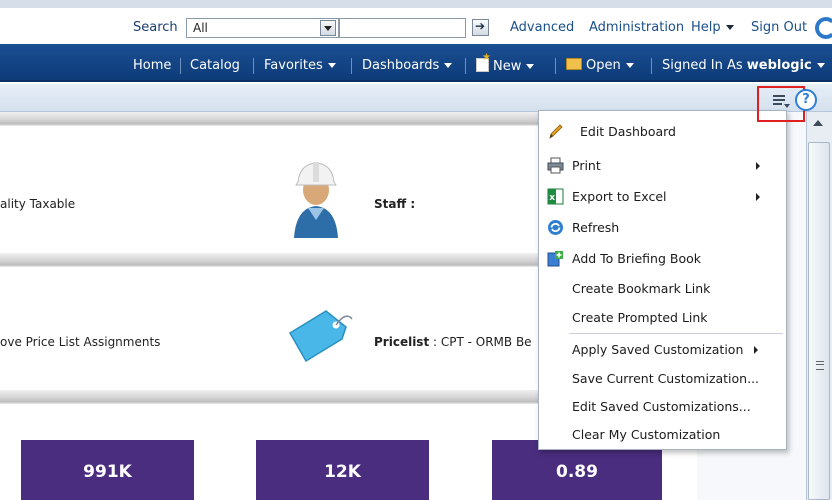  I want to click on nav-open-label: Open, so click(603, 65).